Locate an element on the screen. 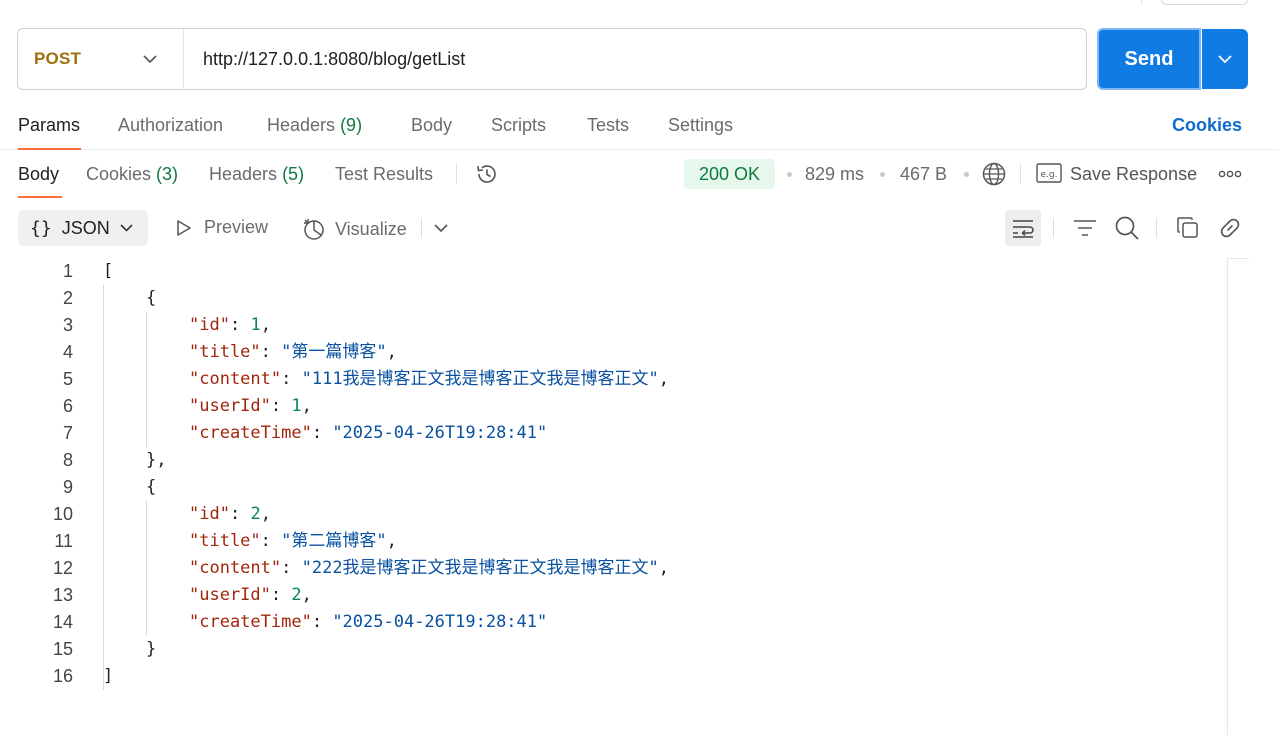 The width and height of the screenshot is (1278, 735). copy-button is located at coordinates (1188, 228).